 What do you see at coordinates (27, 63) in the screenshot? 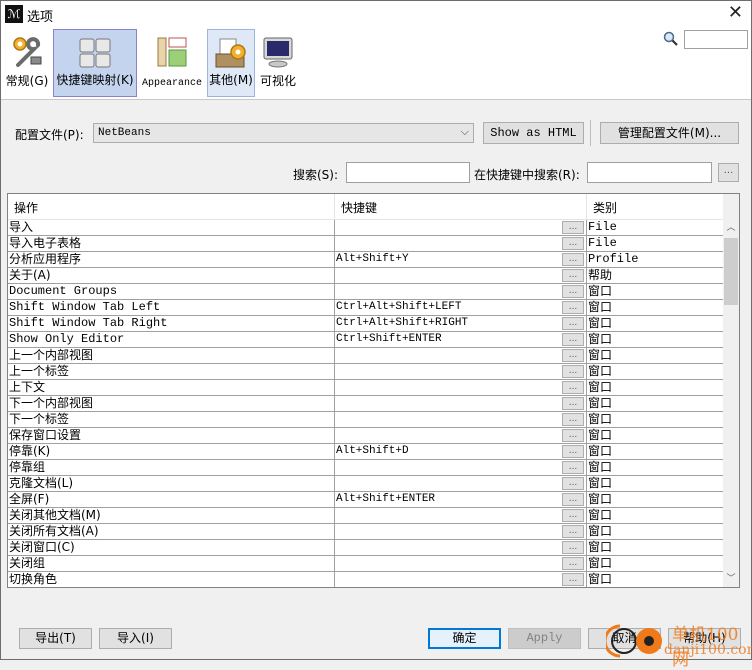
I see `category-general: 常规(G)` at bounding box center [27, 63].